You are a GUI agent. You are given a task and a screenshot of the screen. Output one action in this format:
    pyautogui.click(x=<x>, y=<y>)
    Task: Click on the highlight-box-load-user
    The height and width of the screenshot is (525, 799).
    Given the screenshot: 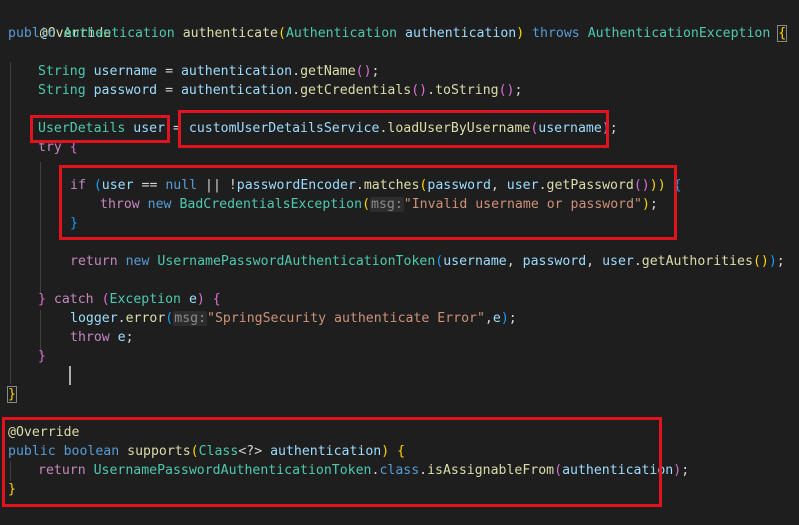 What is the action you would take?
    pyautogui.click(x=393, y=129)
    